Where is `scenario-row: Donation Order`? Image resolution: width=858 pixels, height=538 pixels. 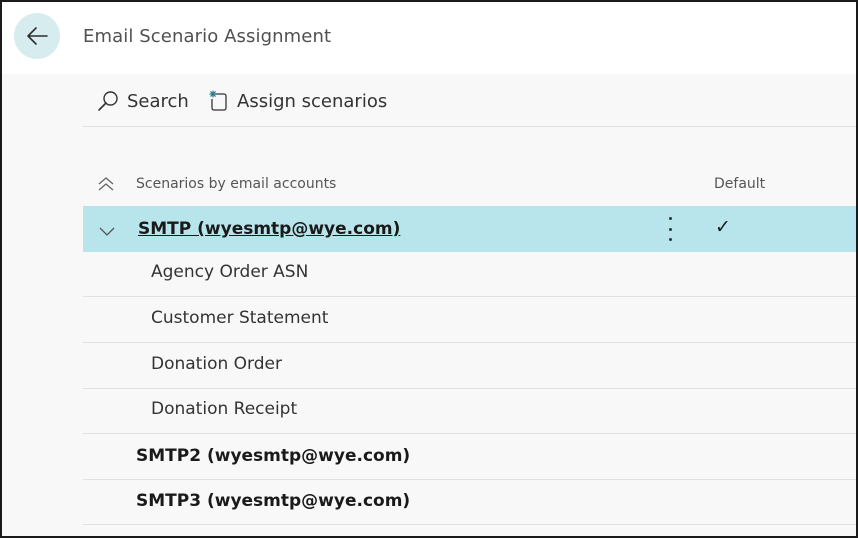
scenario-row: Donation Order is located at coordinates (469, 366).